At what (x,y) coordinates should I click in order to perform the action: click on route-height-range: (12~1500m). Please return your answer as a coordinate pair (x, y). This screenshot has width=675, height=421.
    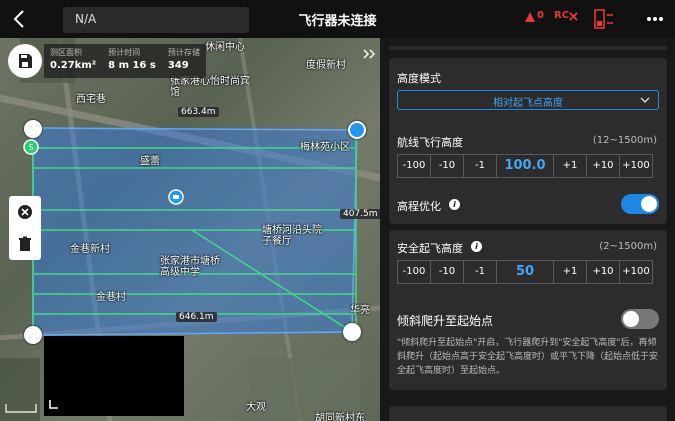
    Looking at the image, I should click on (624, 140).